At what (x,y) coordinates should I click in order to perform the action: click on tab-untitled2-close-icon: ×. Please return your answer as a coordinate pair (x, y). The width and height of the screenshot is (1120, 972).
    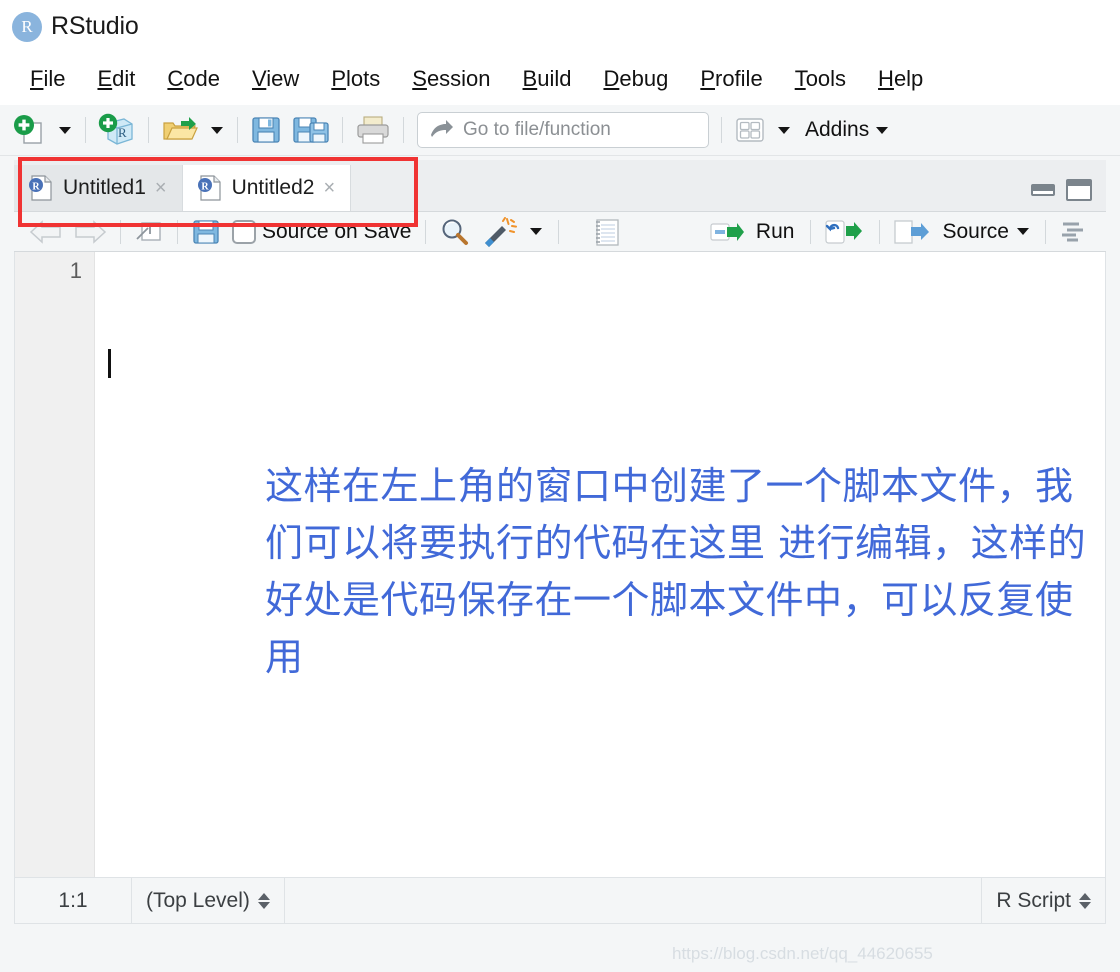
    Looking at the image, I should click on (329, 188).